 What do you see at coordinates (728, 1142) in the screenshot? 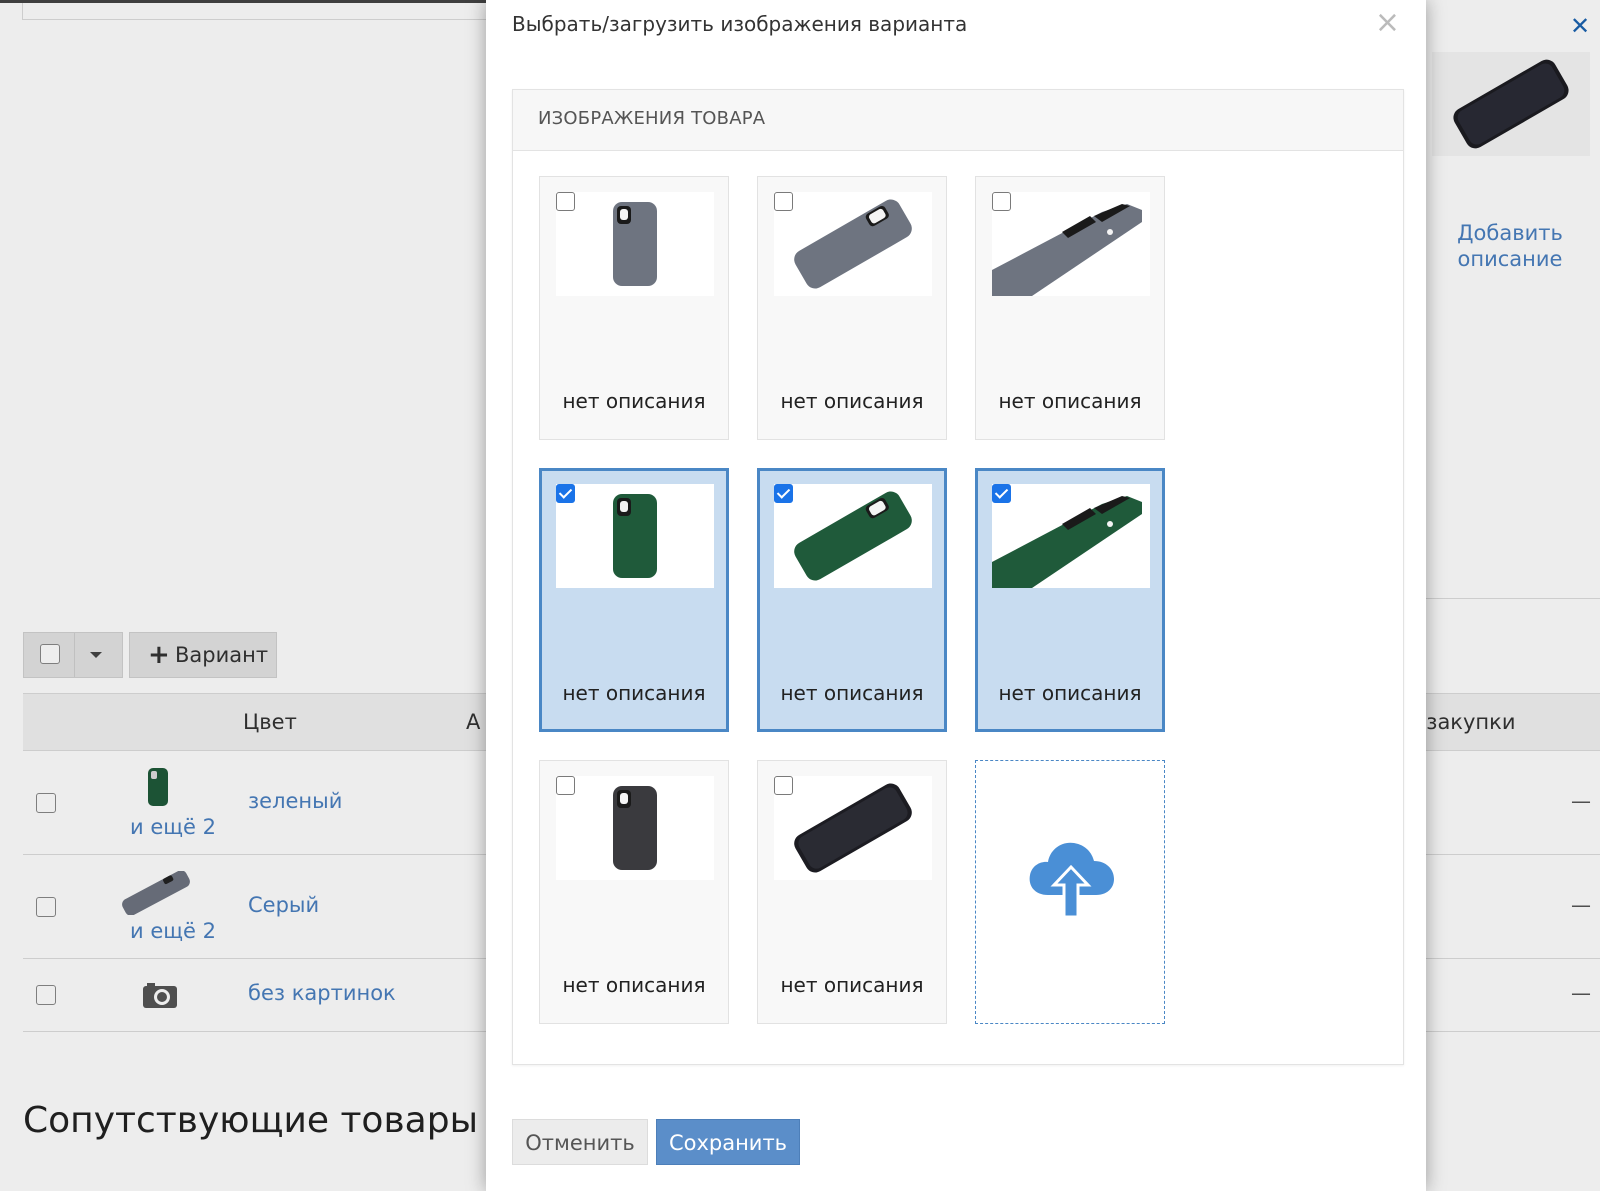
I see `save-button: Сохранить` at bounding box center [728, 1142].